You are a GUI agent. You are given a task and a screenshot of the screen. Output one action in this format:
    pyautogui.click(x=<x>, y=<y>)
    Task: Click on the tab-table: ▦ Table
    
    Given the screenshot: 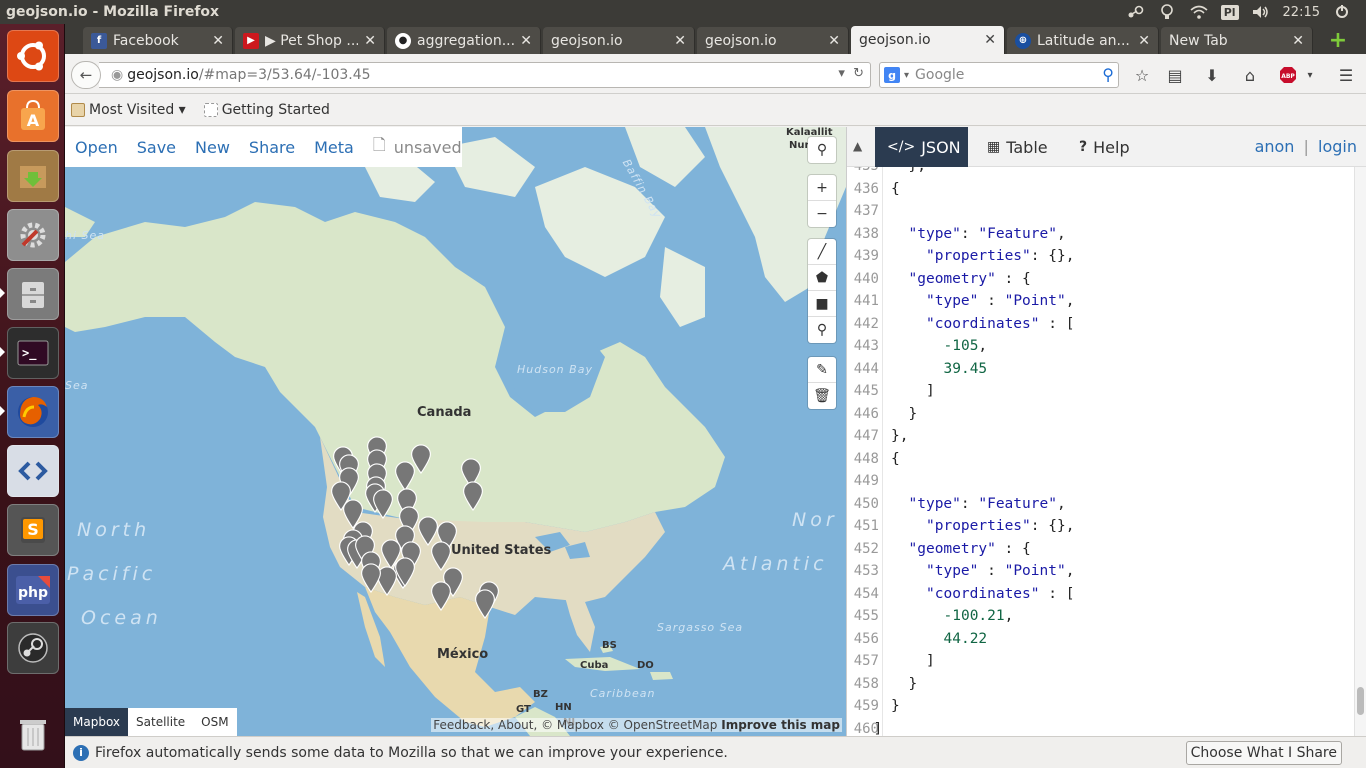 What is the action you would take?
    pyautogui.click(x=1017, y=147)
    